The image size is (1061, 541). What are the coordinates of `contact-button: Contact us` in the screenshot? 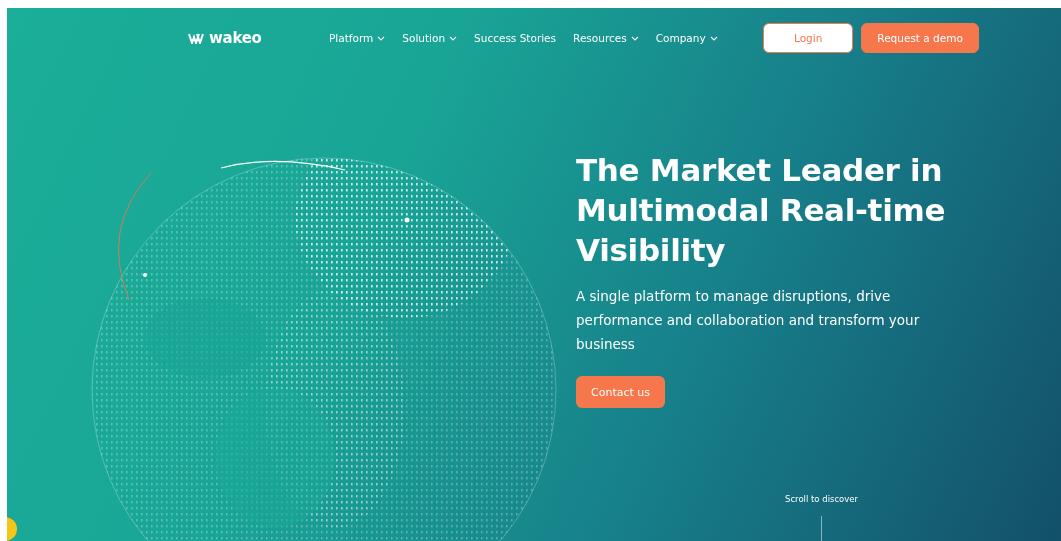 It's located at (620, 392).